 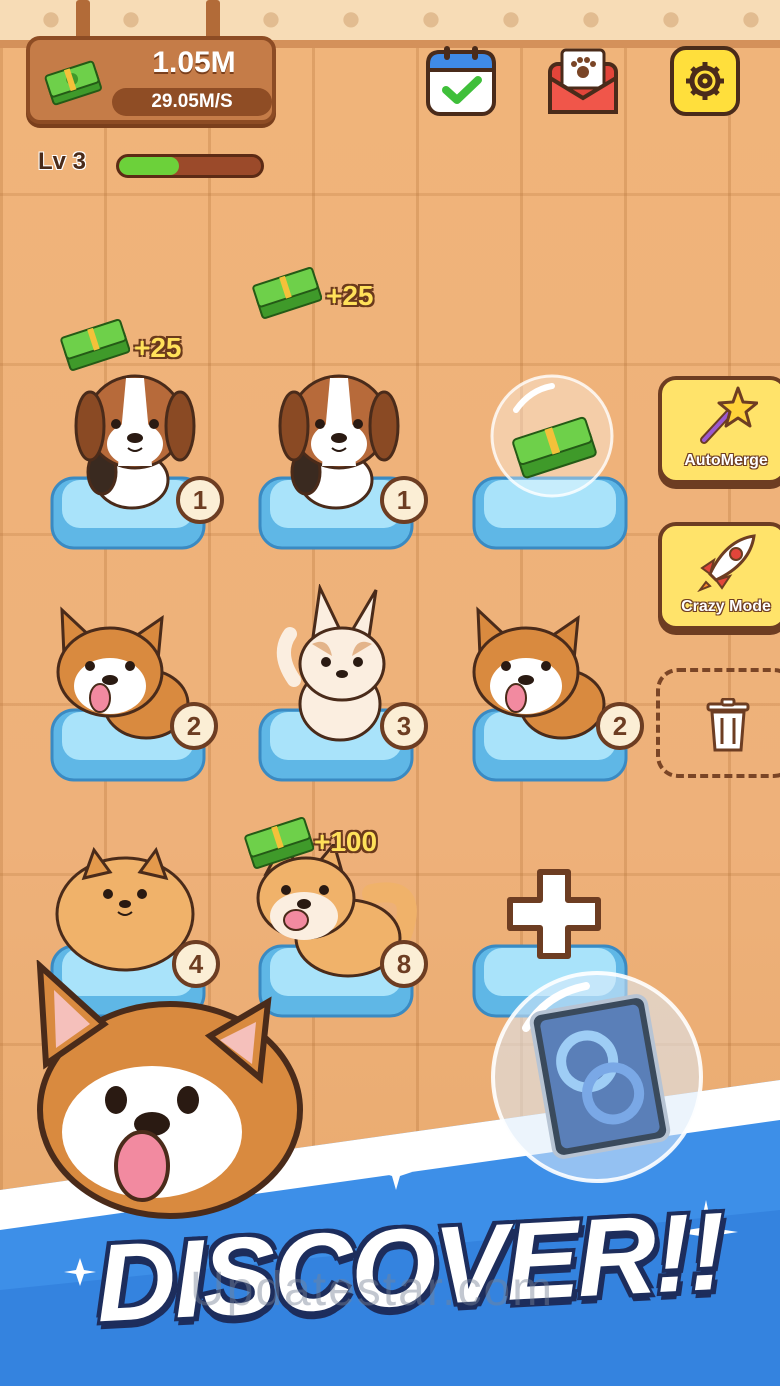 I want to click on tablet-prize-bubble, so click(x=597, y=1077).